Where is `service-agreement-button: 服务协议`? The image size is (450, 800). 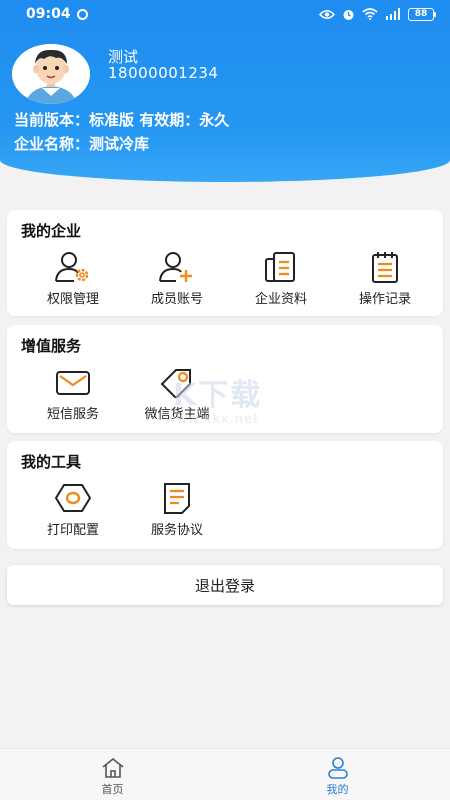
service-agreement-button: 服务协议 is located at coordinates (177, 509).